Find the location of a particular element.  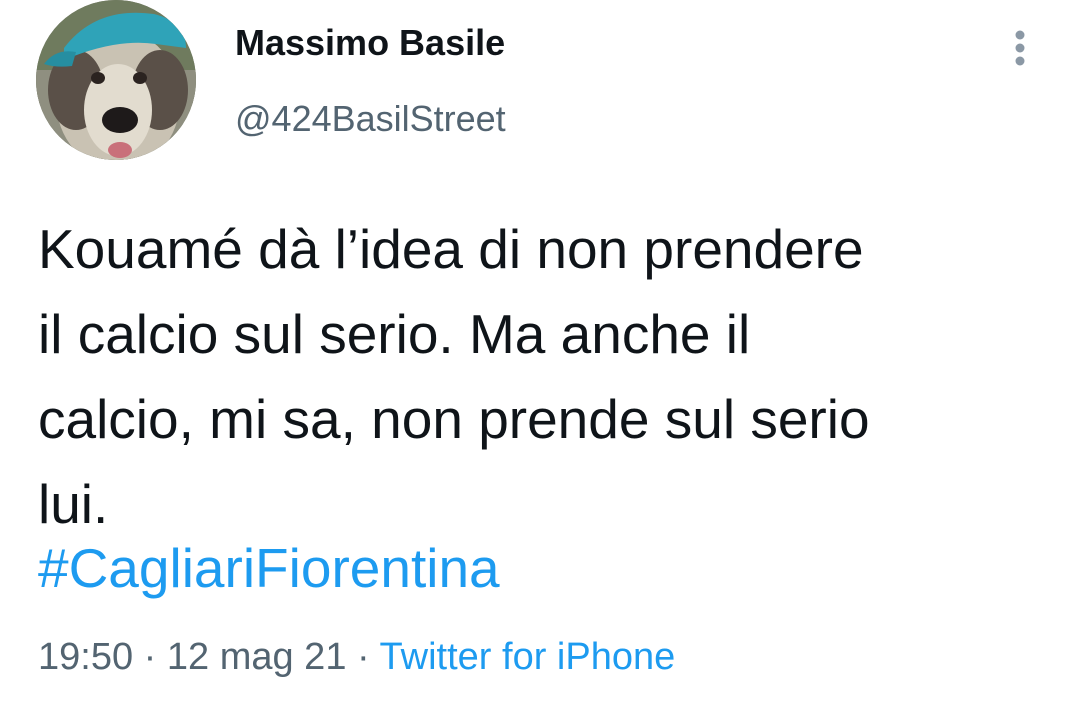

tweet-date: 12 mag 21 is located at coordinates (257, 657).